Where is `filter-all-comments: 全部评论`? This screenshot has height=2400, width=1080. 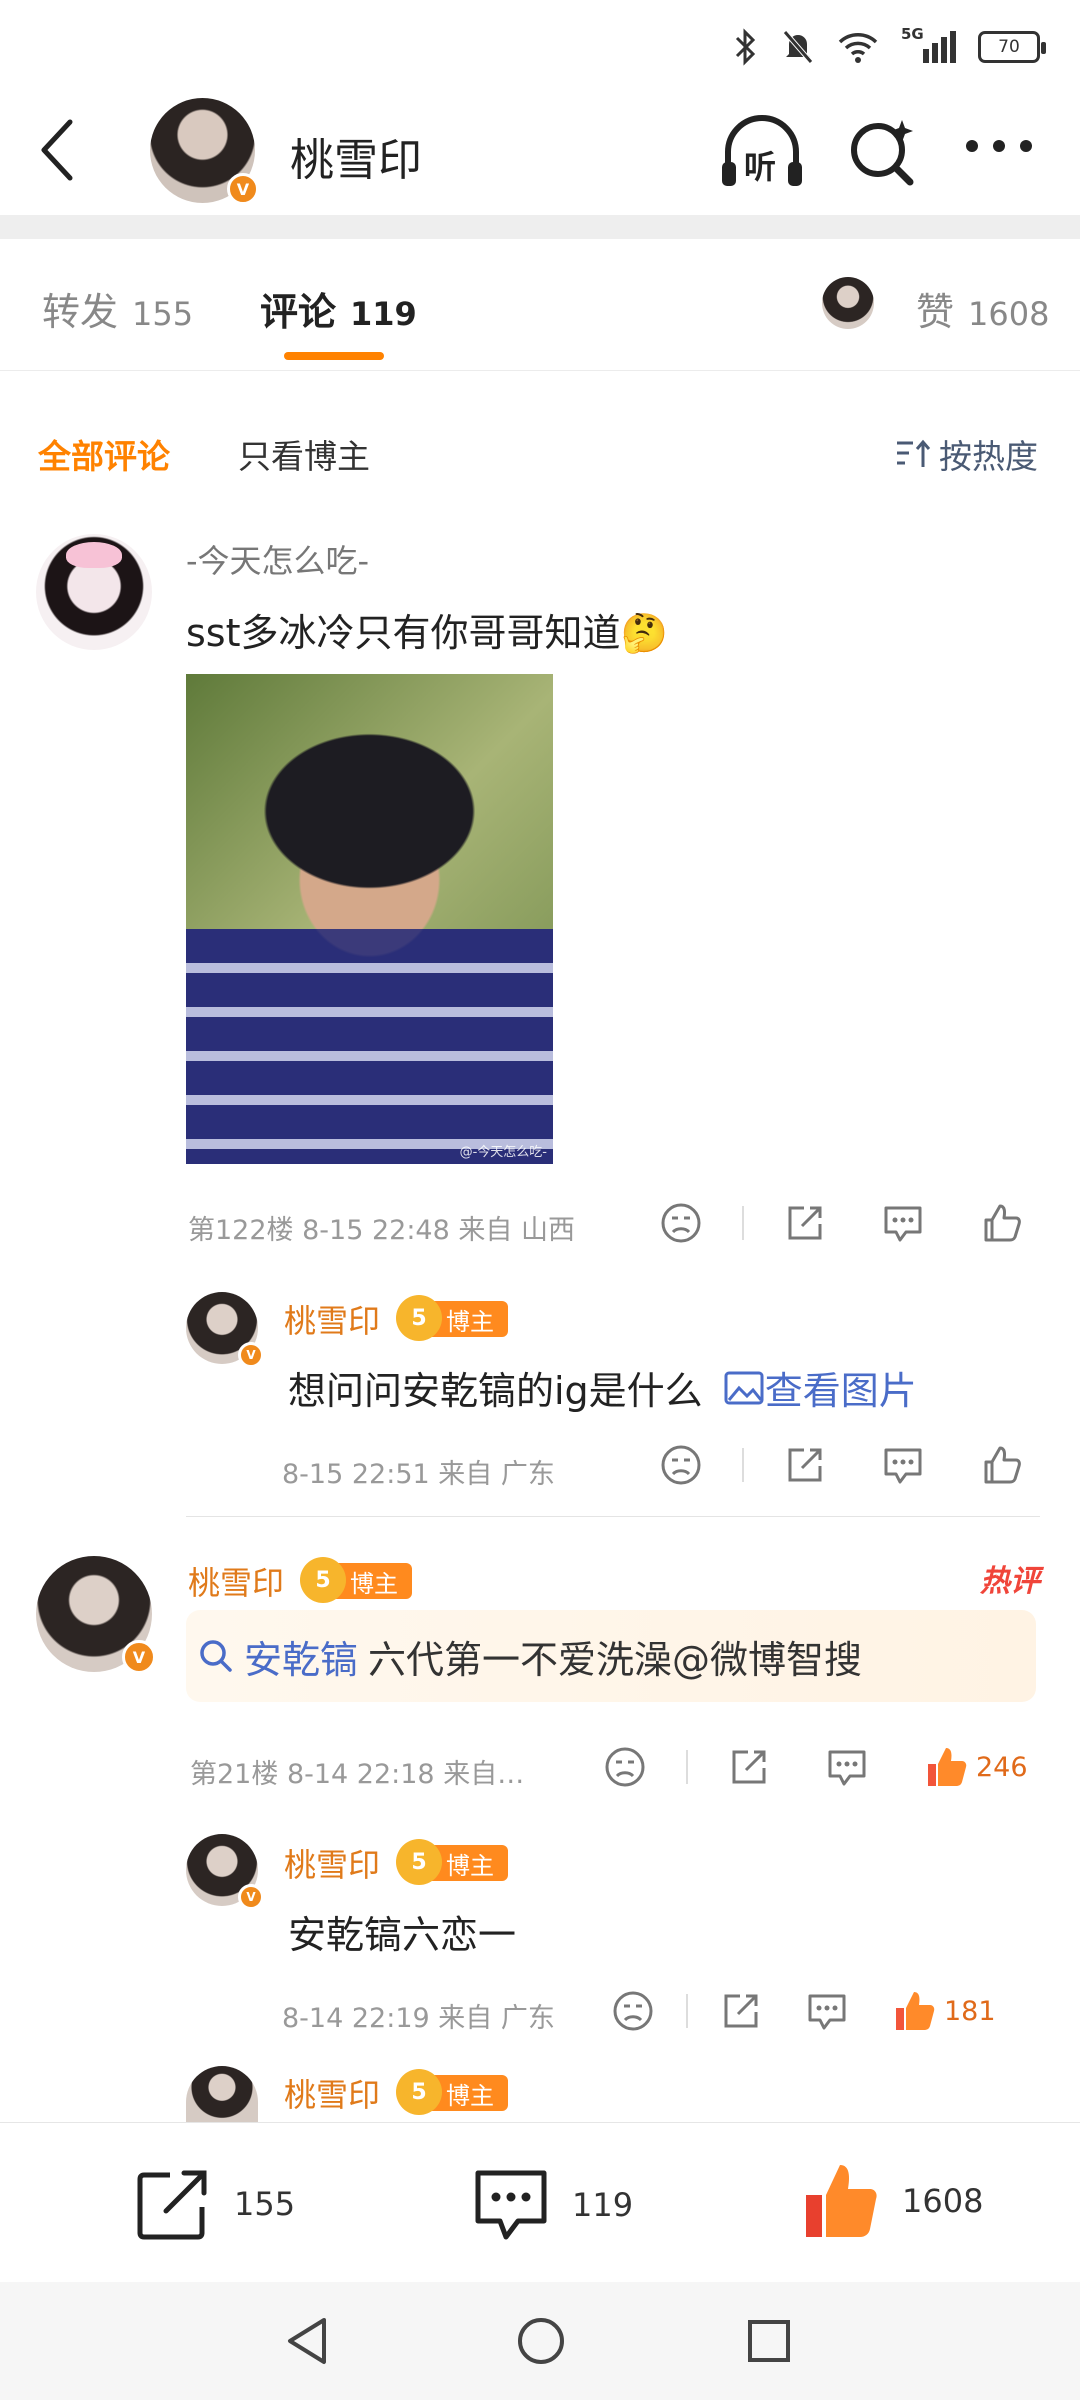
filter-all-comments: 全部评论 is located at coordinates (104, 454).